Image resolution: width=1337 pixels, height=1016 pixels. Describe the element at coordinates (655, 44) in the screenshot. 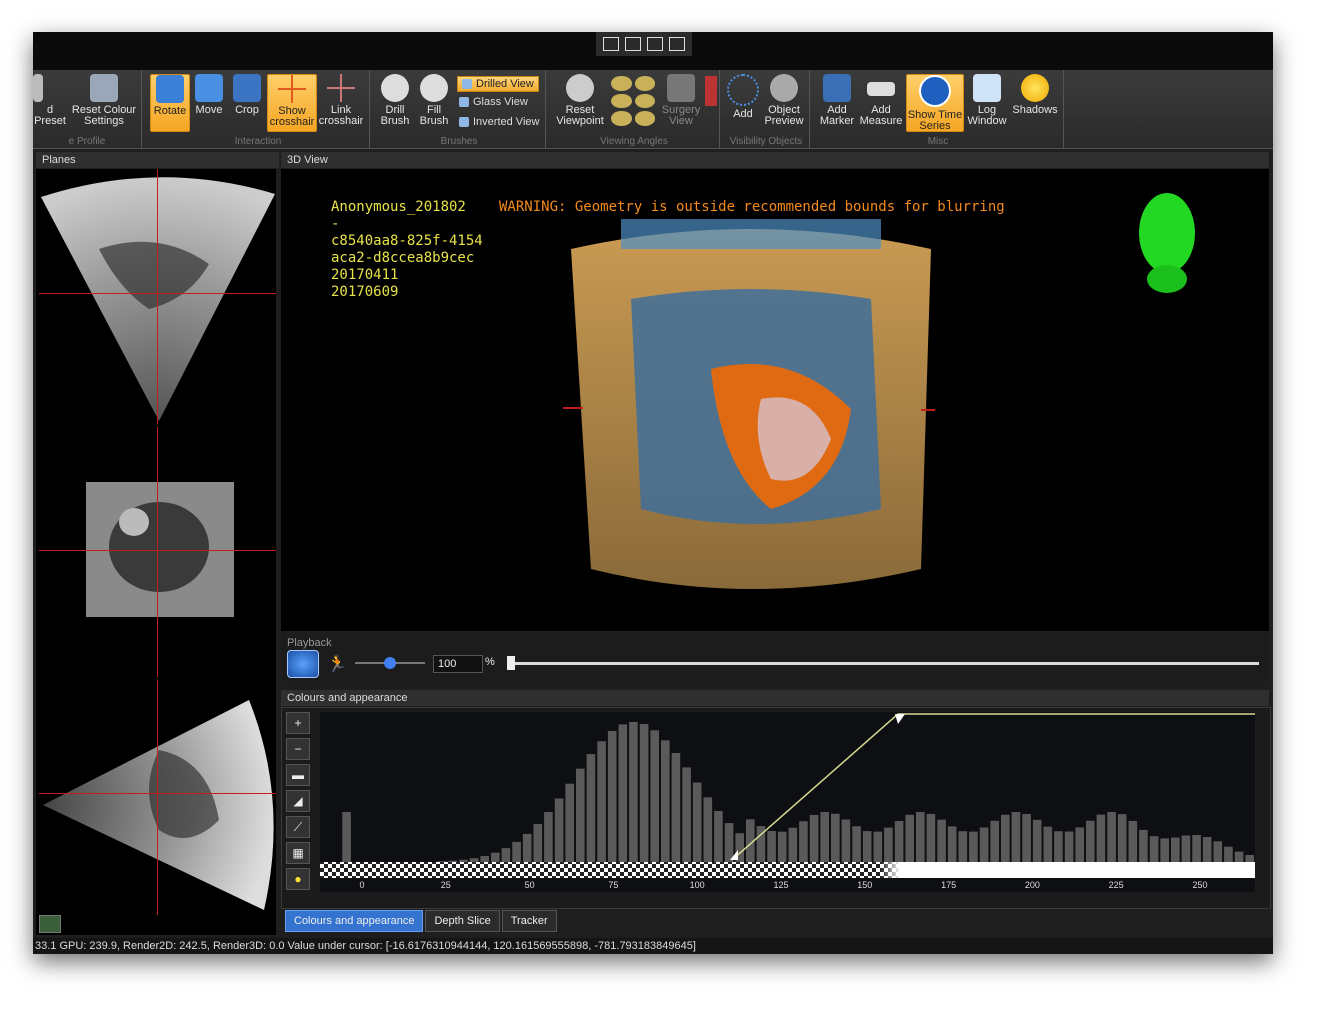

I see `maximize-icon` at that location.